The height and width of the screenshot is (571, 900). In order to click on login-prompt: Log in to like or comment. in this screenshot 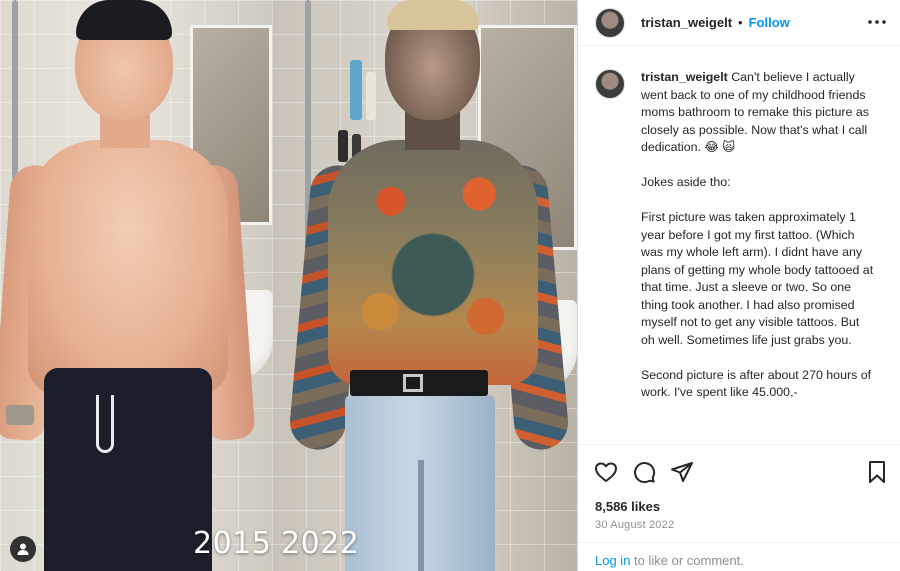, I will do `click(739, 556)`.